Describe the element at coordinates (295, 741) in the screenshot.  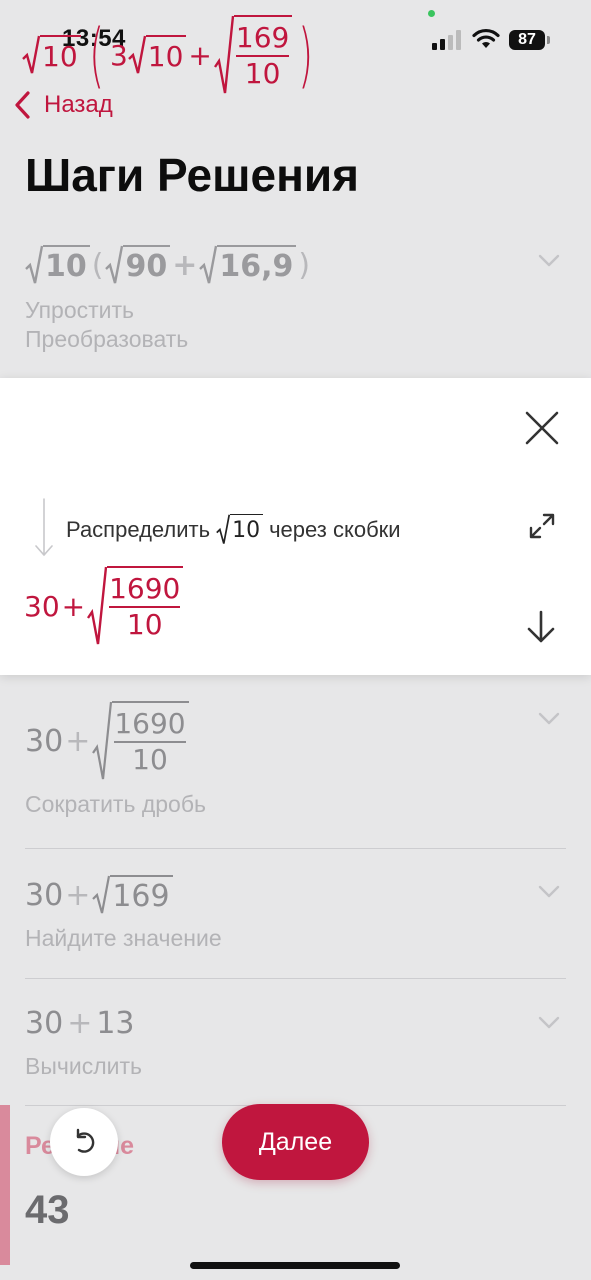
I see `step-expression: 30 + 1690 10` at that location.